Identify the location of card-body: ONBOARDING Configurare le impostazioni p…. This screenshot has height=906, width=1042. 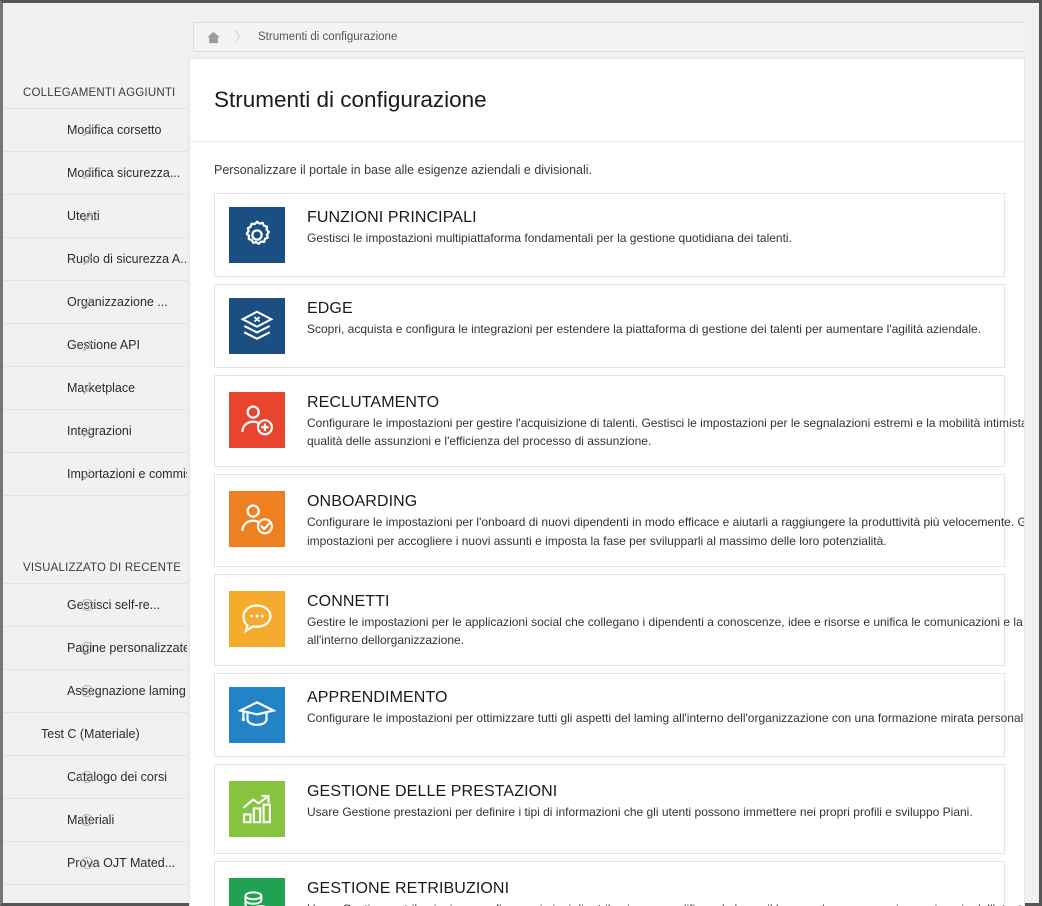
(666, 520).